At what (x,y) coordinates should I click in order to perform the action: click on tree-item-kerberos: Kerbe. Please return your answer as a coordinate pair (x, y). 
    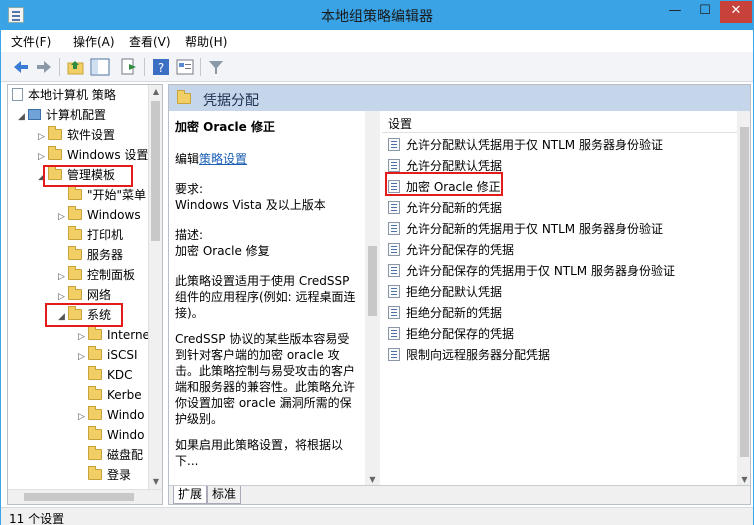
    Looking at the image, I should click on (110, 396).